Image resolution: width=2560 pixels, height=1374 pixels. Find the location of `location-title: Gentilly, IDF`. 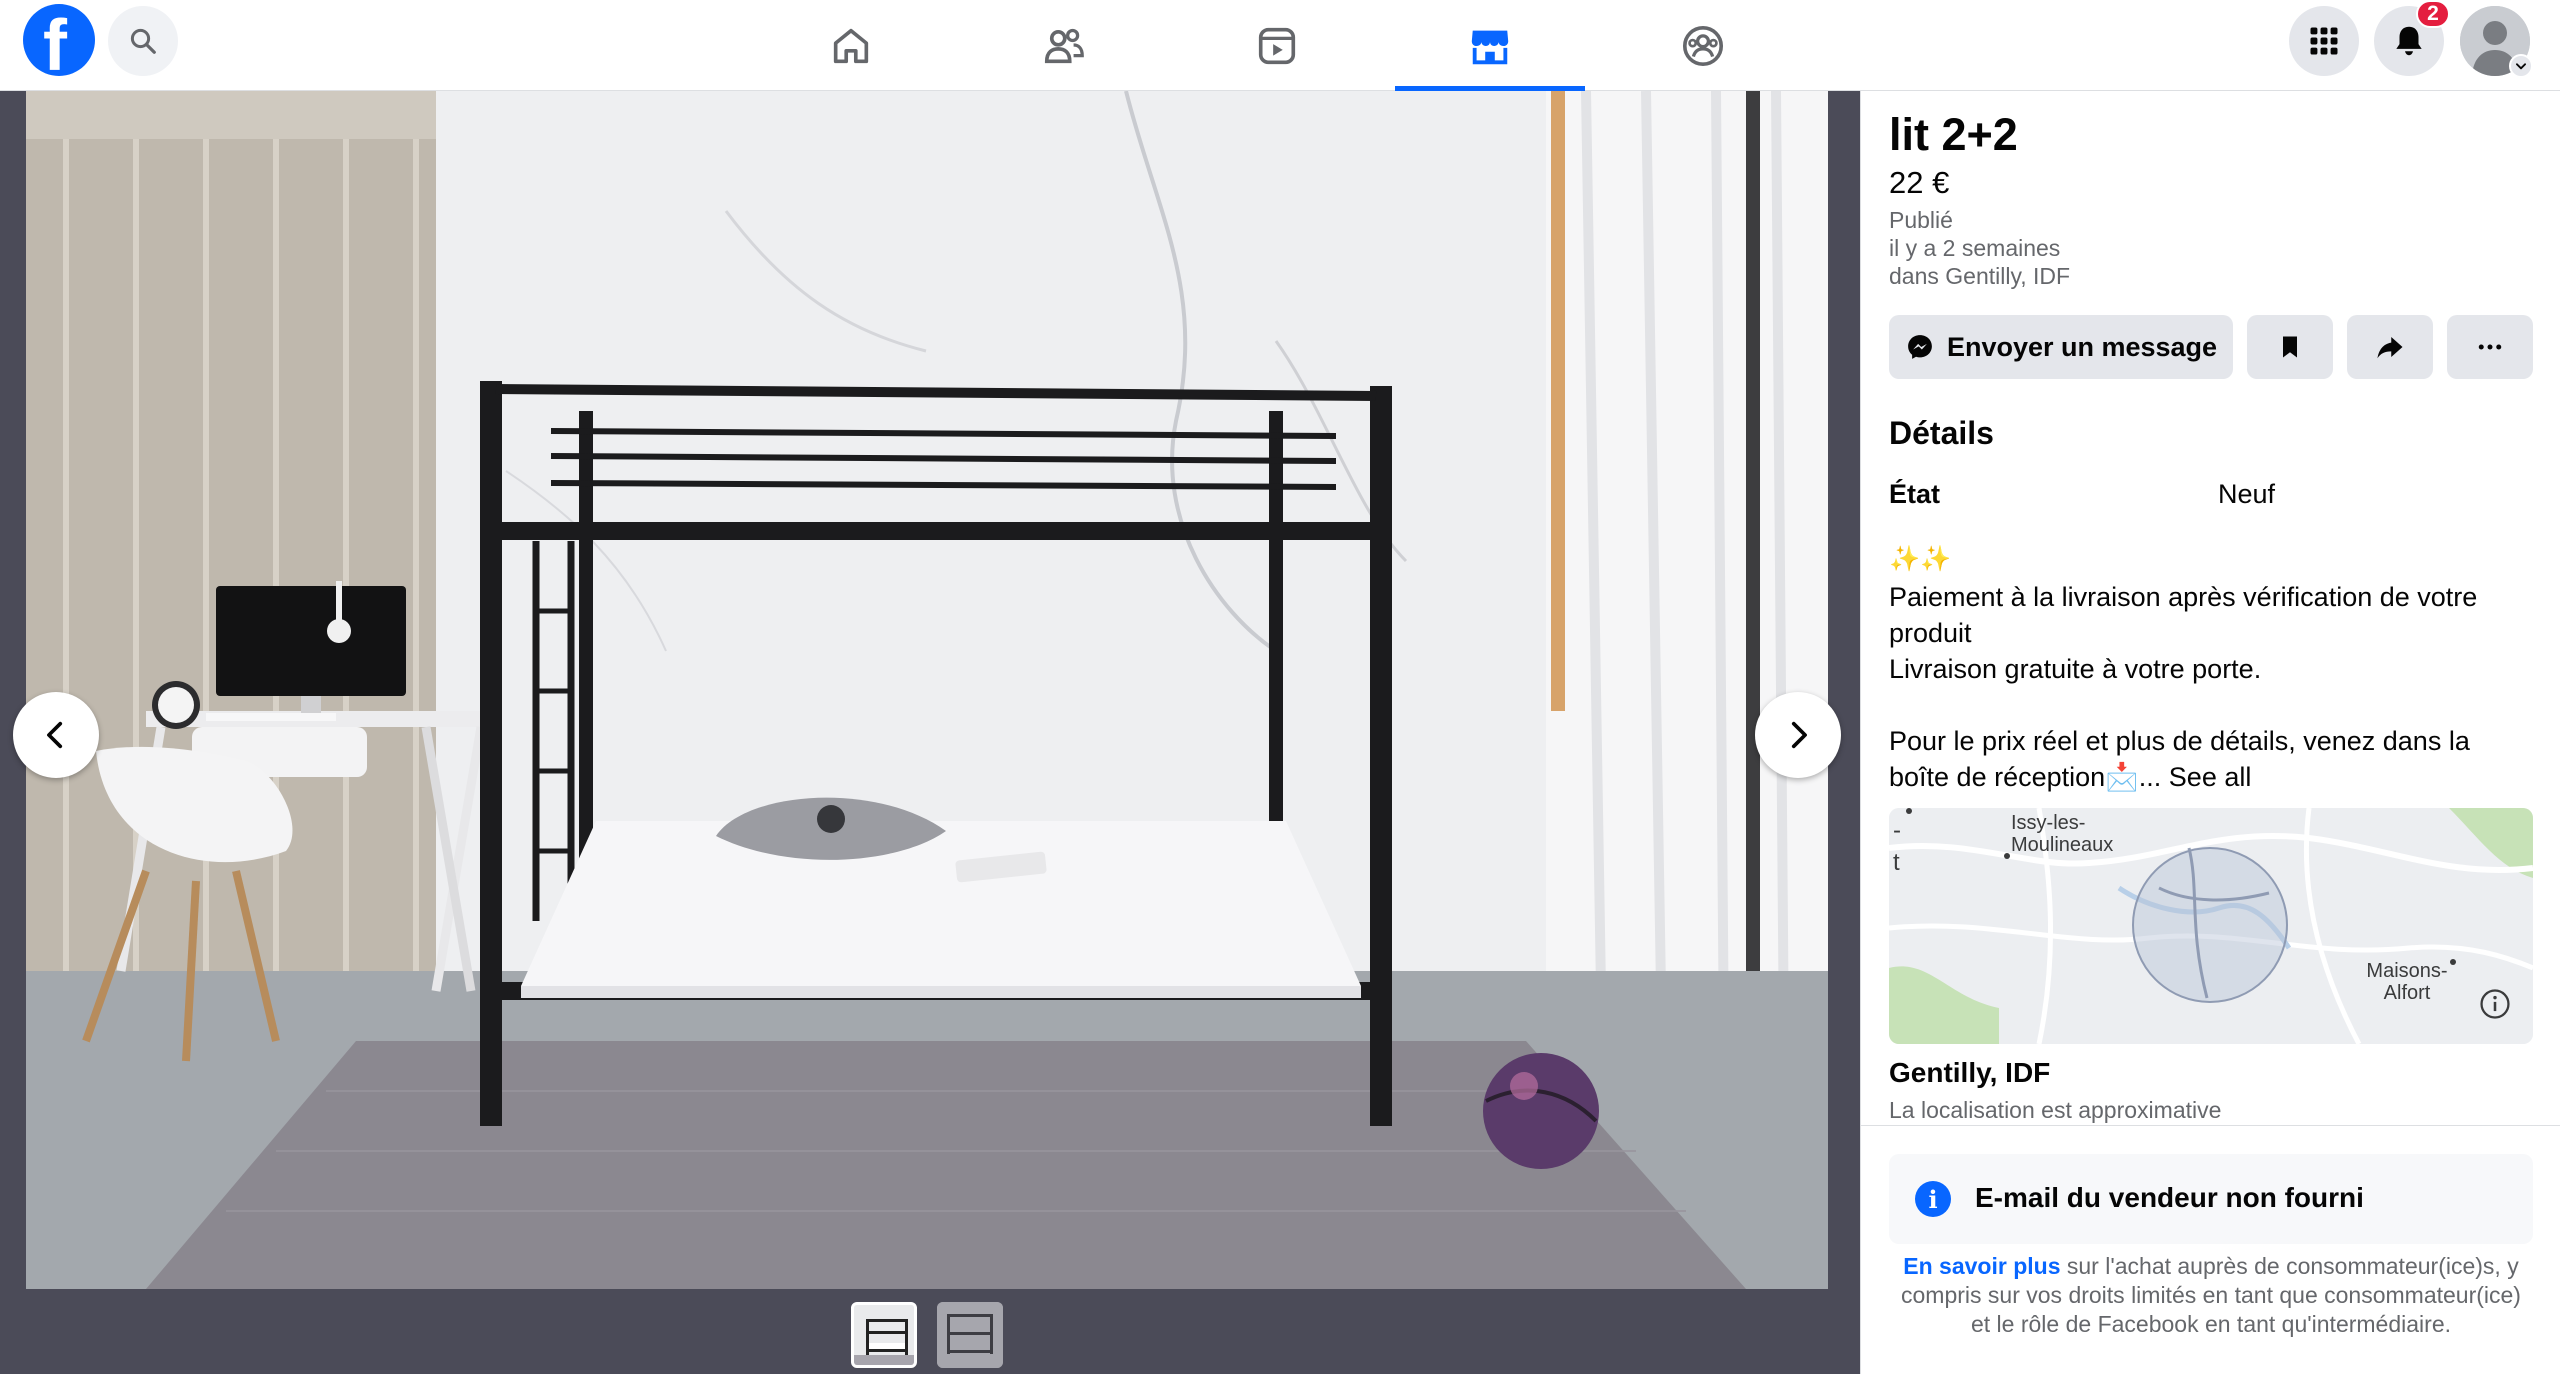

location-title: Gentilly, IDF is located at coordinates (1970, 1072).